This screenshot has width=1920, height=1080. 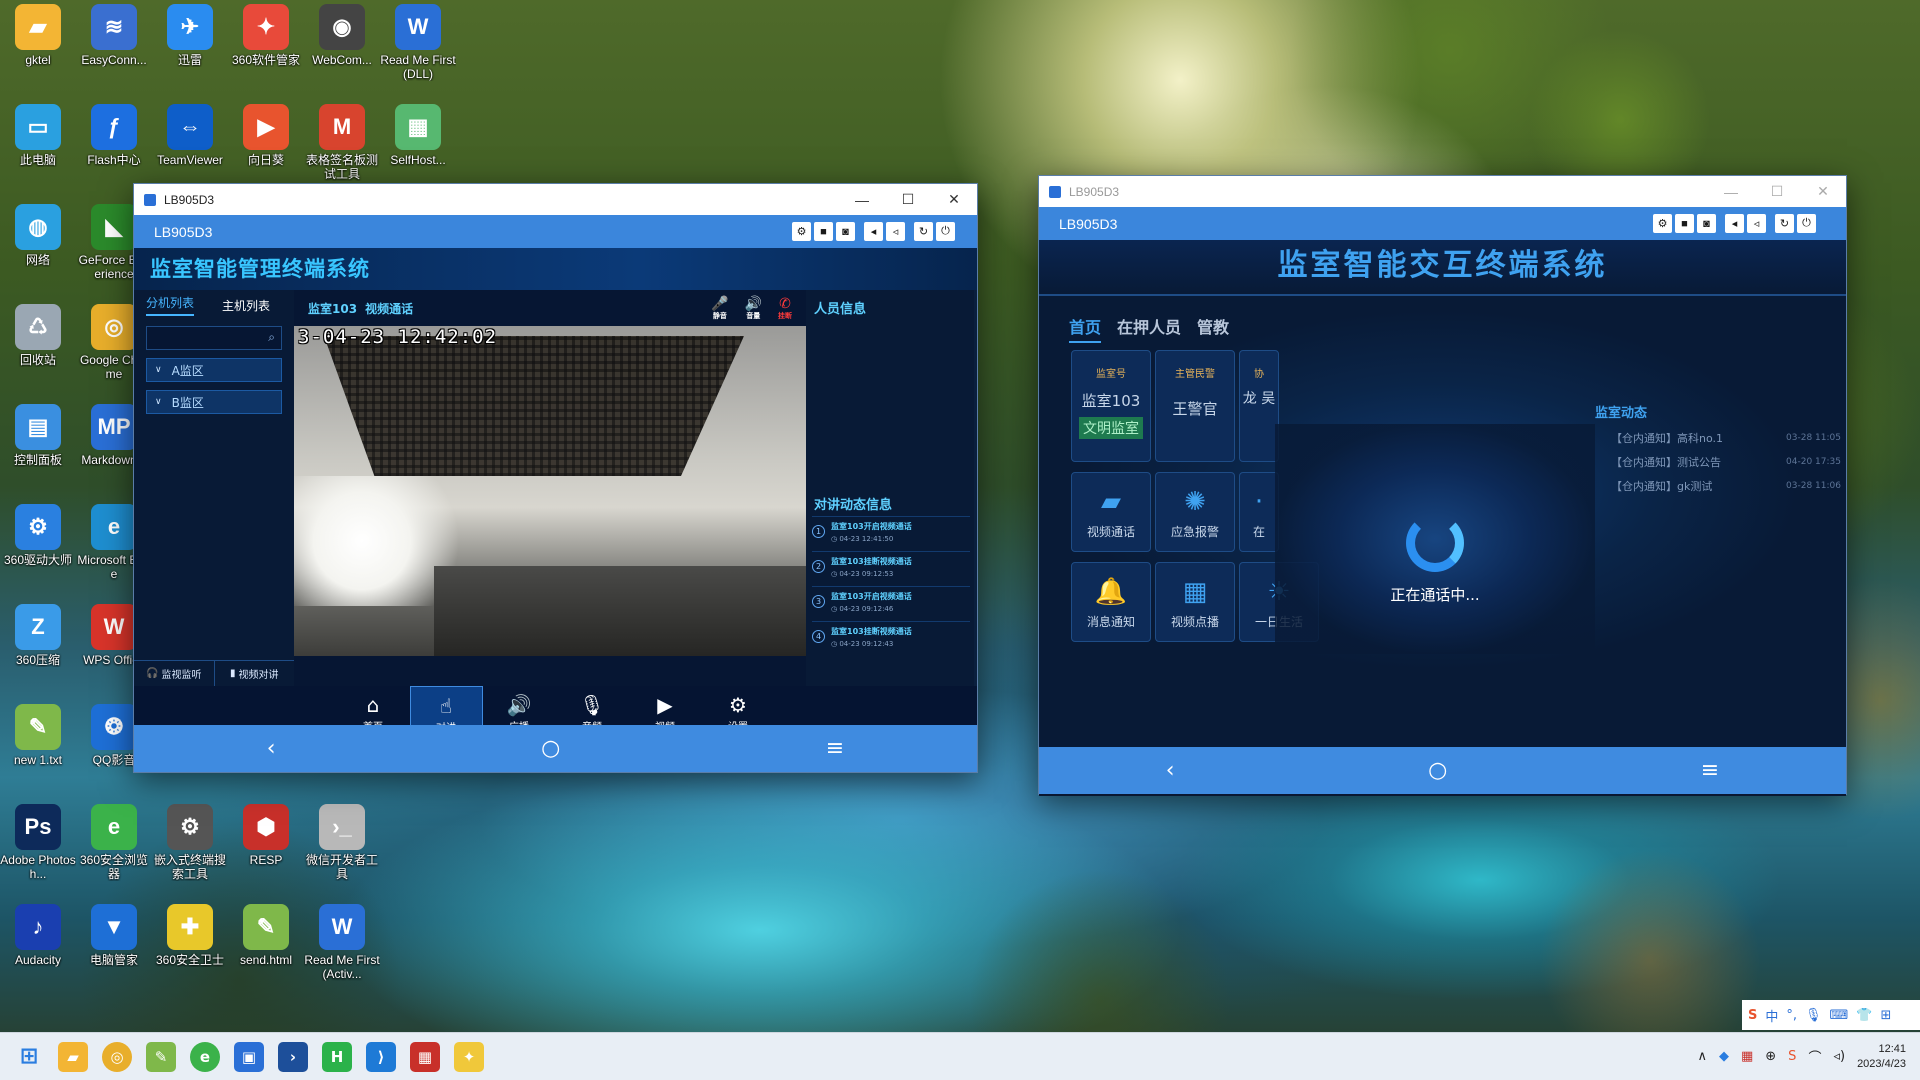 I want to click on tile-emergency: ✺ 应急报警, so click(x=1195, y=512).